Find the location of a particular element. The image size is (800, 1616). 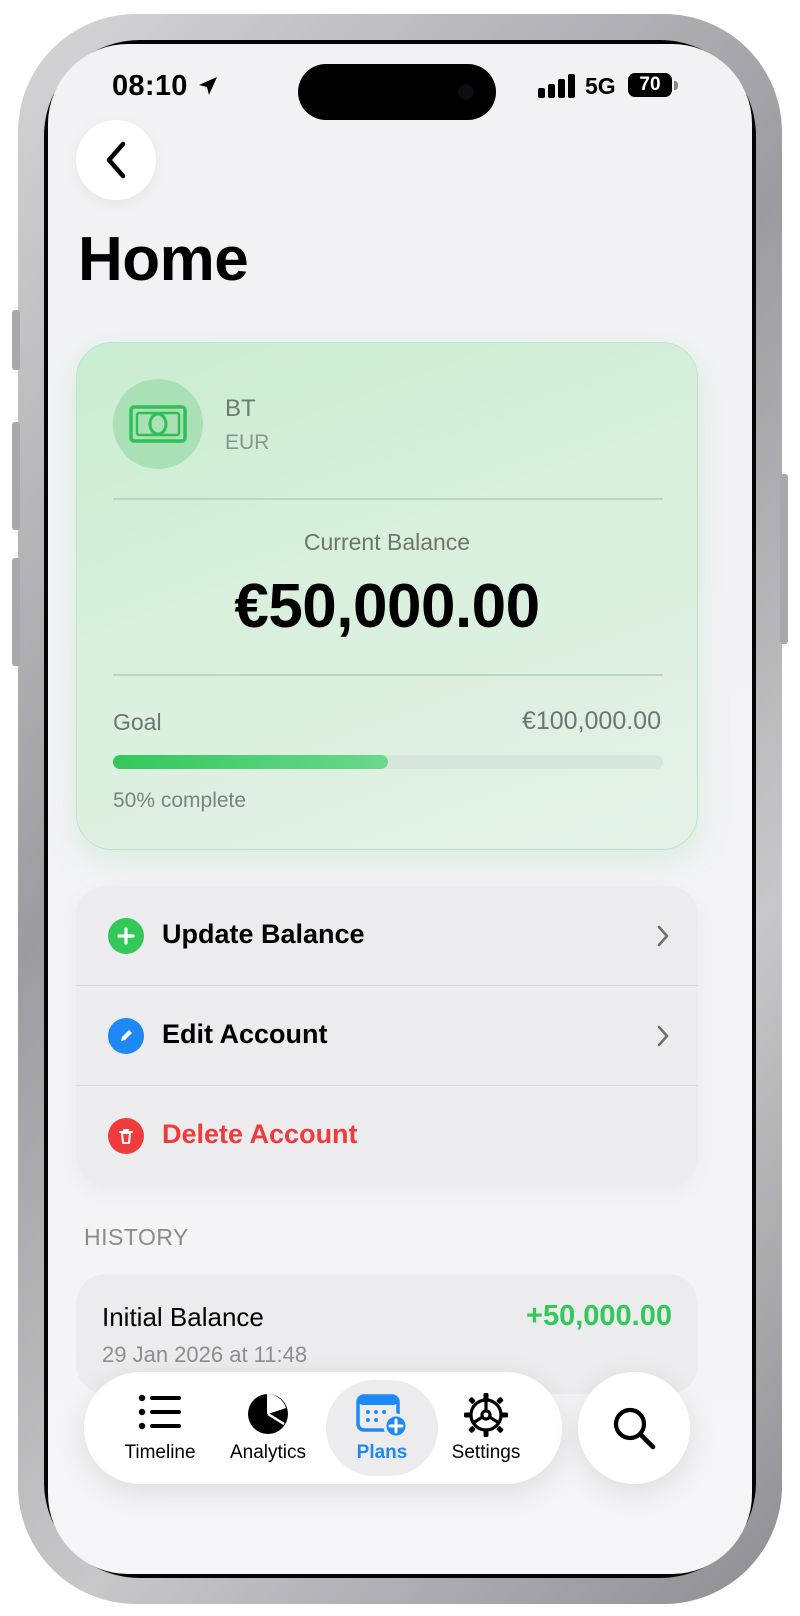

update-balance-row: Update Balance is located at coordinates (387, 936).